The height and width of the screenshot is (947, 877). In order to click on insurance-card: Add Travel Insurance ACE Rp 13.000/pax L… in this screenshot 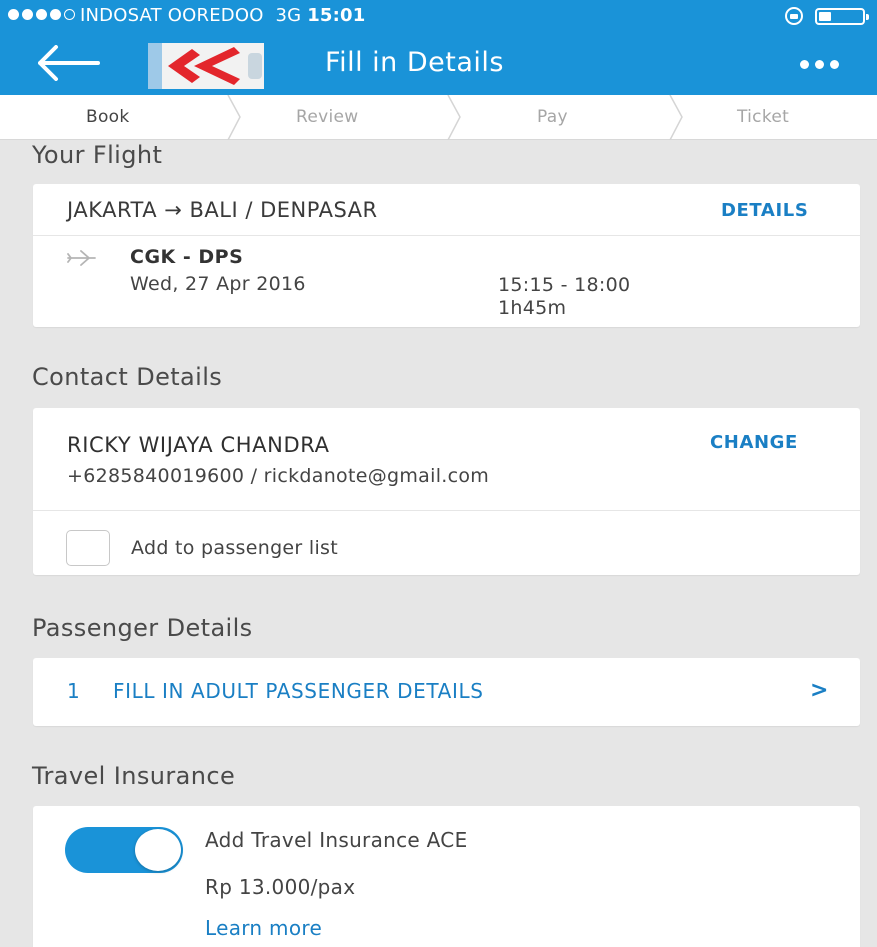, I will do `click(446, 876)`.